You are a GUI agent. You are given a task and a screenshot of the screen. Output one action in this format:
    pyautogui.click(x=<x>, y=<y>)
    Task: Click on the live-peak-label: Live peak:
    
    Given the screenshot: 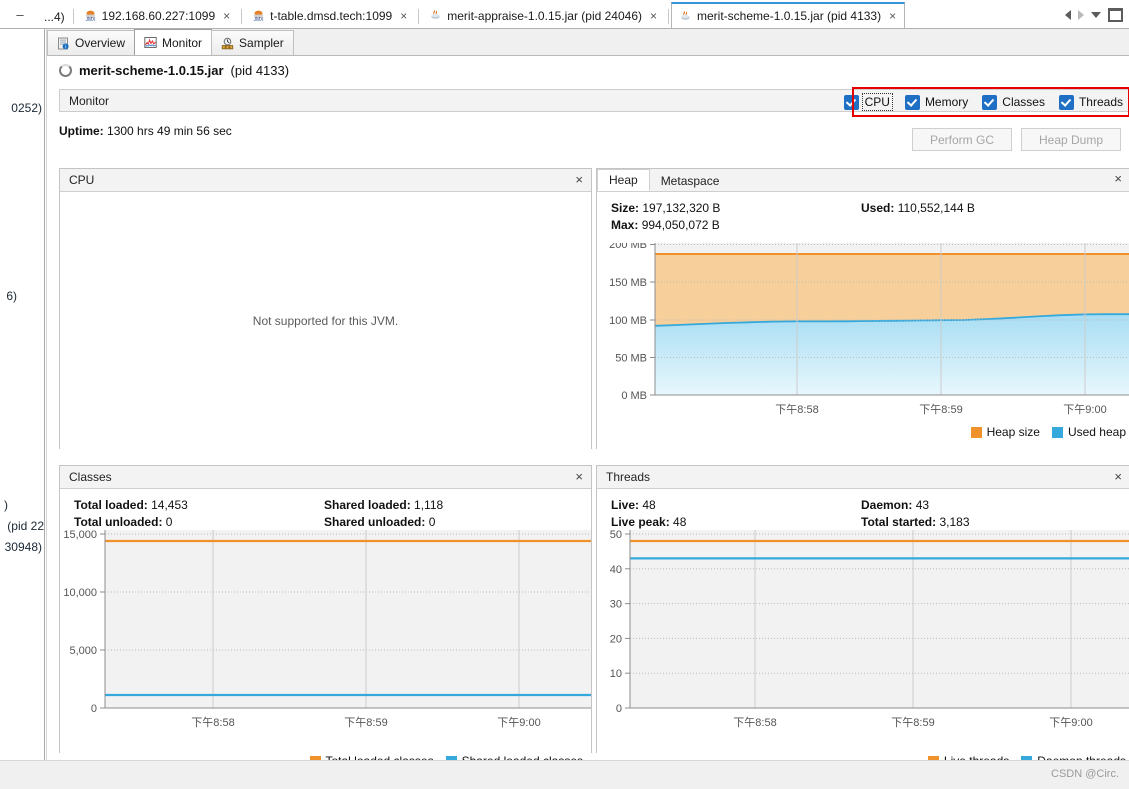 What is the action you would take?
    pyautogui.click(x=640, y=522)
    